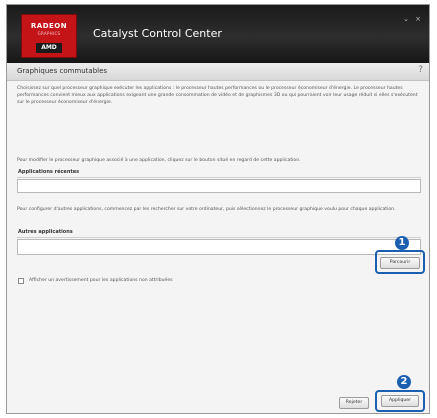  What do you see at coordinates (21, 281) in the screenshot?
I see `warning-checkbox` at bounding box center [21, 281].